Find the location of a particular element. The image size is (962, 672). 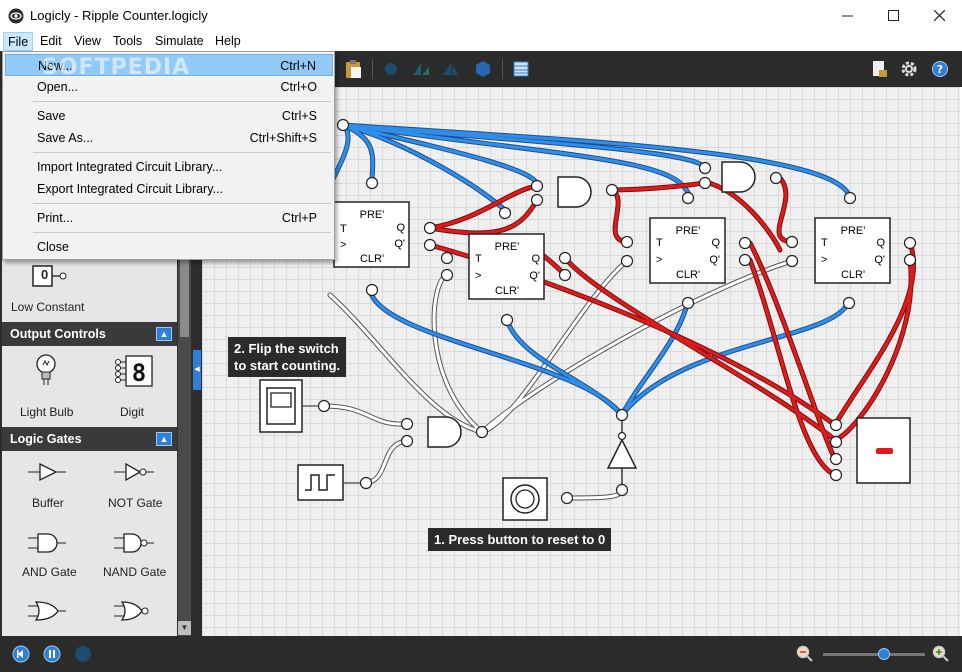

buffer-label: Buffer is located at coordinates (48, 503).